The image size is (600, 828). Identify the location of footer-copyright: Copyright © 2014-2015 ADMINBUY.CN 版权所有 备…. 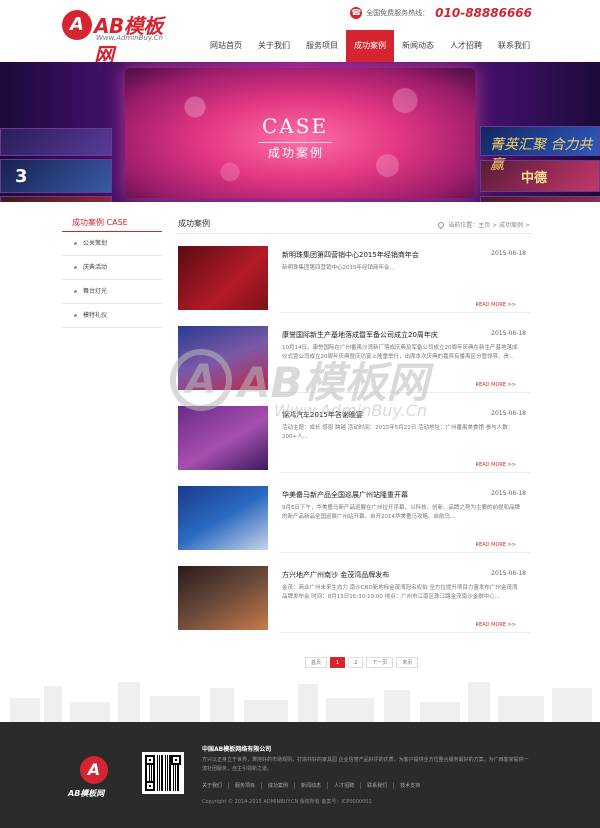
(287, 802).